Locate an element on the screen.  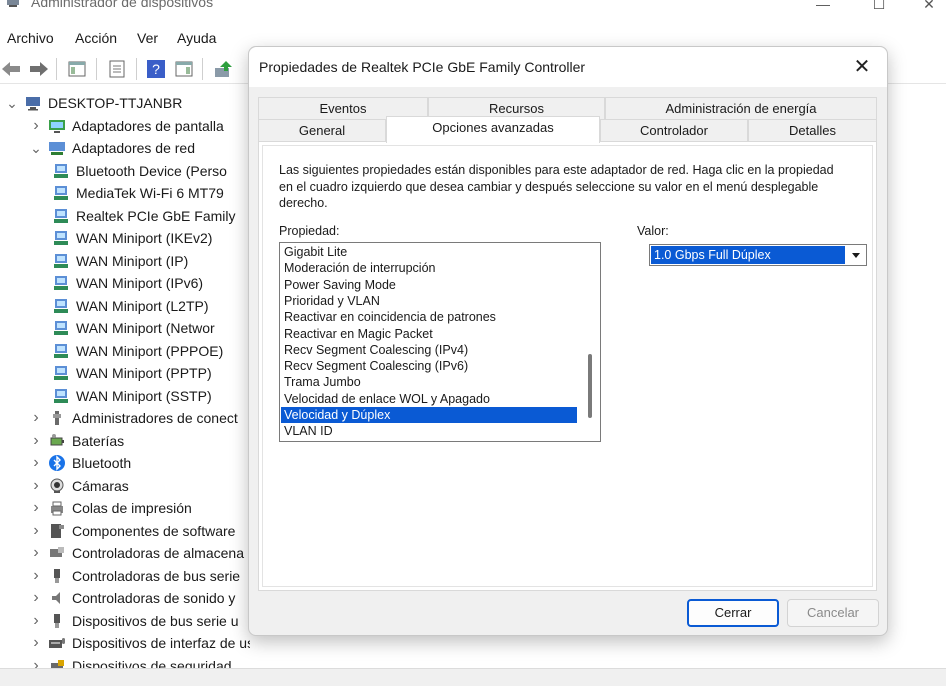
close-button: Cerrar is located at coordinates (733, 613).